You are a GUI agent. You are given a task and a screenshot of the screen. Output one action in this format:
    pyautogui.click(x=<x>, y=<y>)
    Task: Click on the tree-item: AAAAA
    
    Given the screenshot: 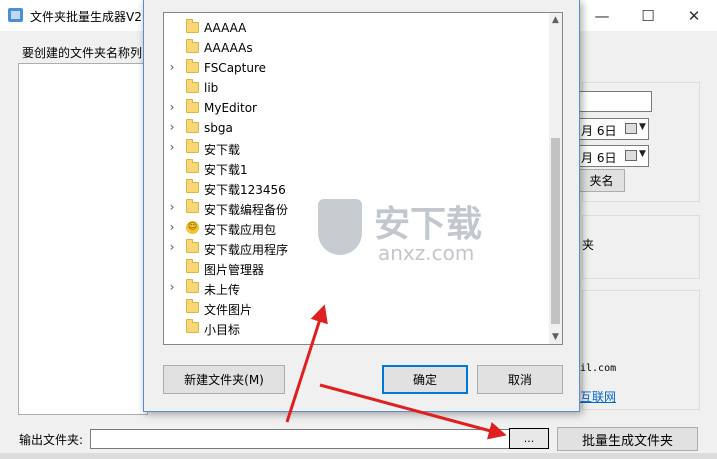 What is the action you would take?
    pyautogui.click(x=356, y=28)
    